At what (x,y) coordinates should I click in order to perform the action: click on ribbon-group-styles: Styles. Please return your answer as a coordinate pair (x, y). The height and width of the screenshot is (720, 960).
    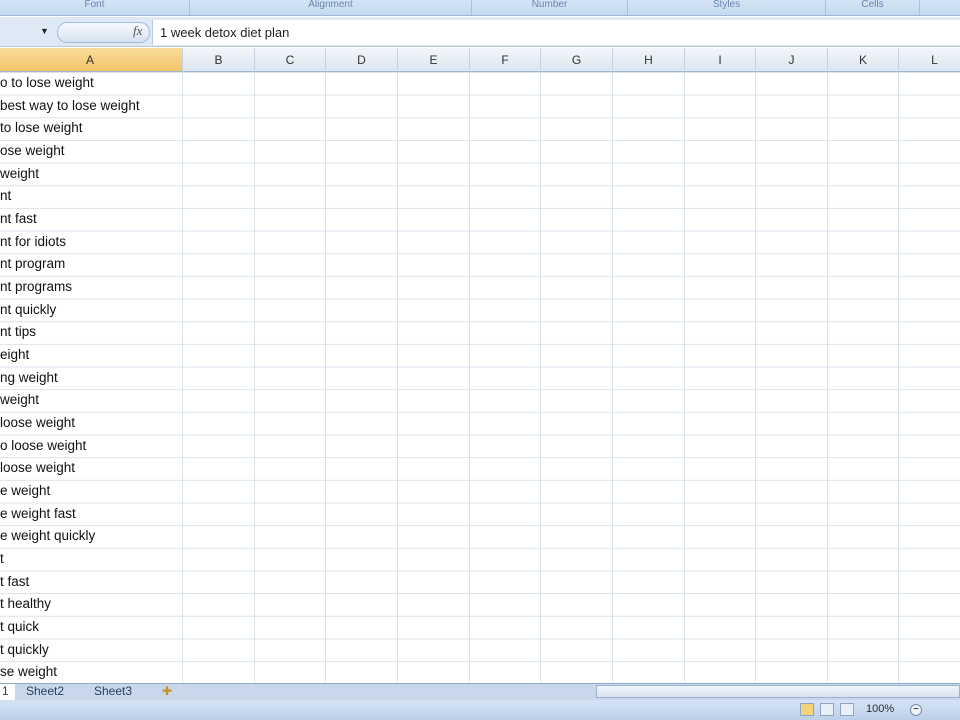
    Looking at the image, I should click on (727, 7).